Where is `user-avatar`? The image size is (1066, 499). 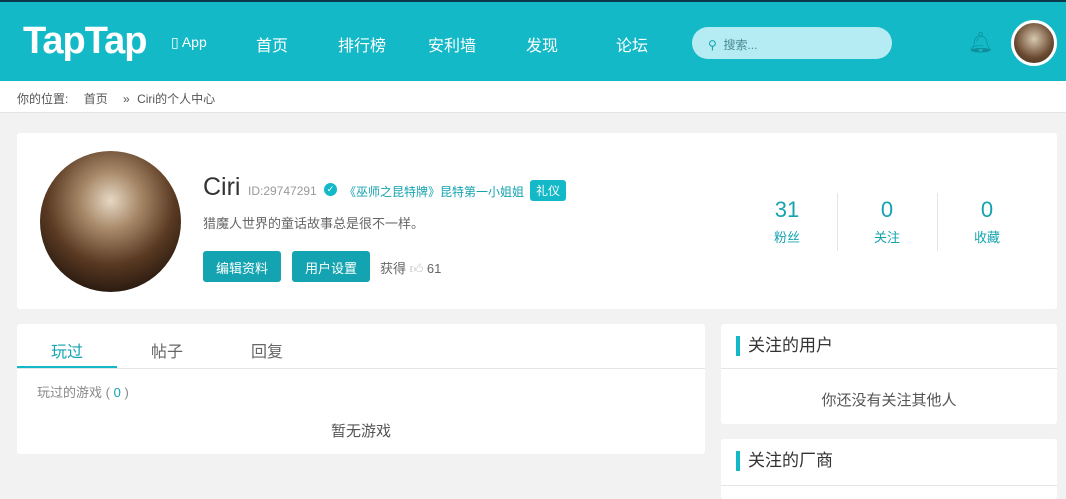 user-avatar is located at coordinates (1034, 43).